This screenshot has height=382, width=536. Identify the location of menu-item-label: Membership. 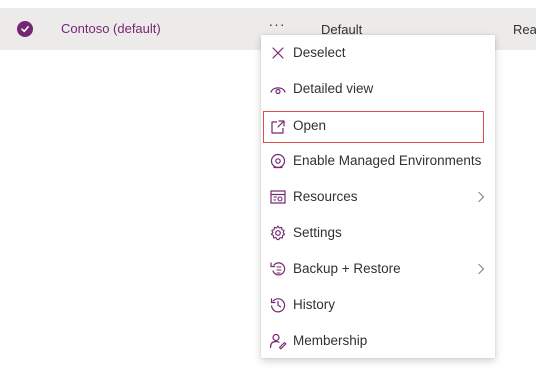
(330, 340).